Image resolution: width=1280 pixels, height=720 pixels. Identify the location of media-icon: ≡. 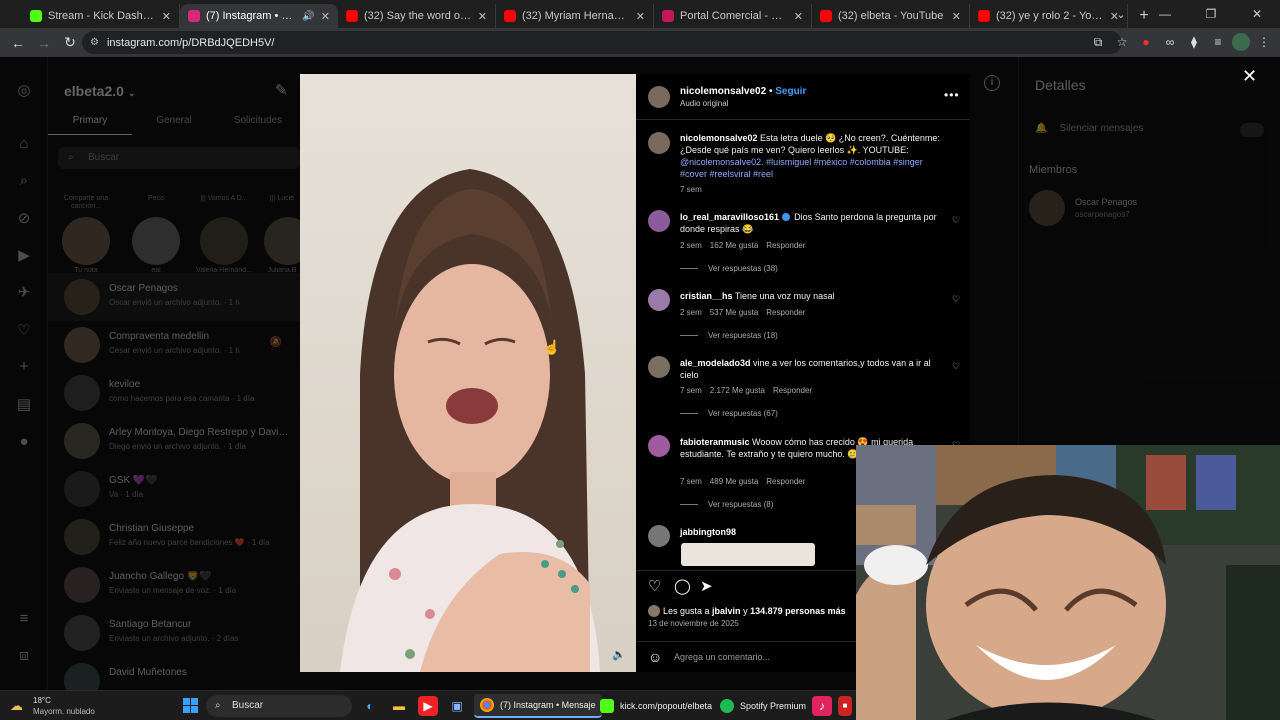
(1218, 42).